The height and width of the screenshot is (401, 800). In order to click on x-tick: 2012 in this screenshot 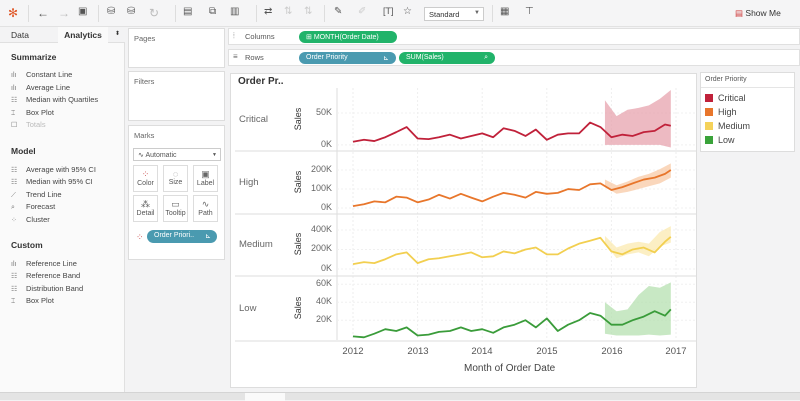, I will do `click(353, 351)`.